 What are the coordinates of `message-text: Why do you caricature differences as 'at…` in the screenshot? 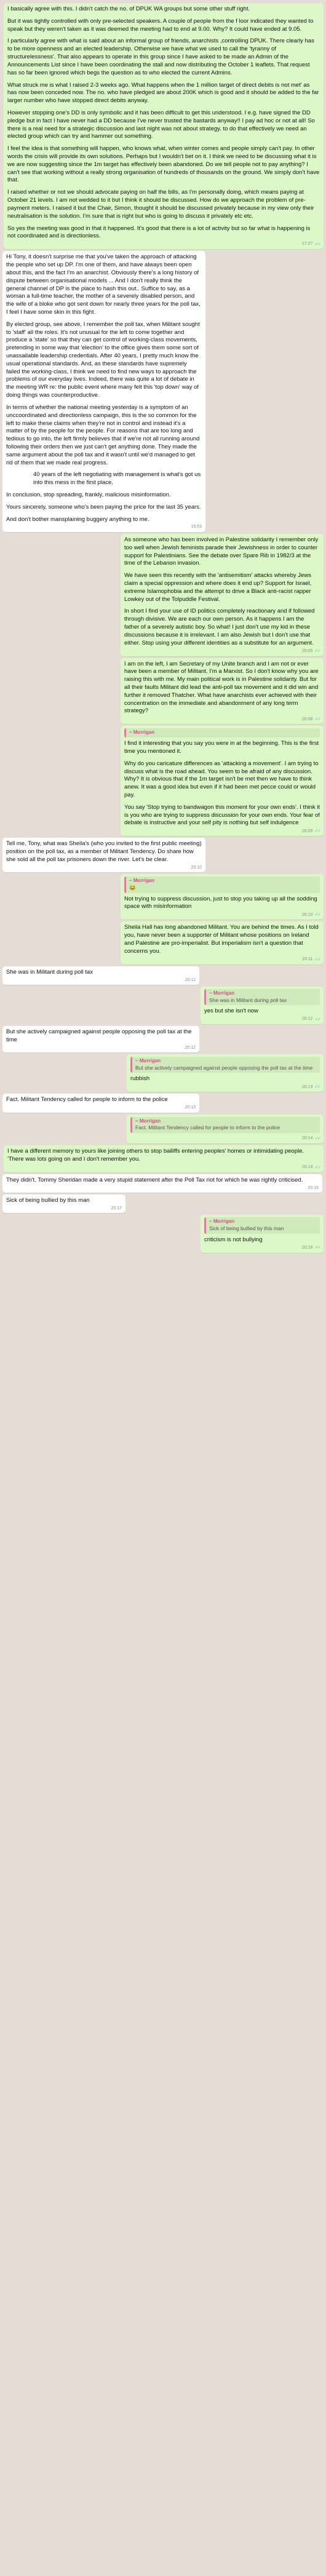 It's located at (222, 779).